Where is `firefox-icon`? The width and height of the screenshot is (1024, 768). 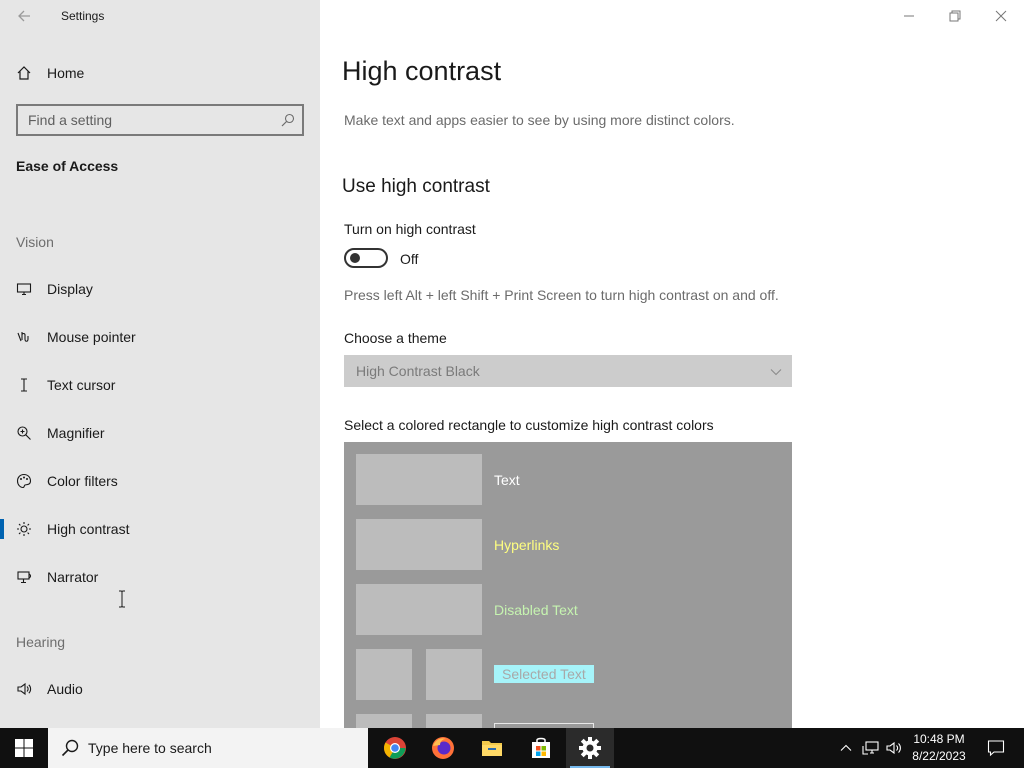 firefox-icon is located at coordinates (443, 748).